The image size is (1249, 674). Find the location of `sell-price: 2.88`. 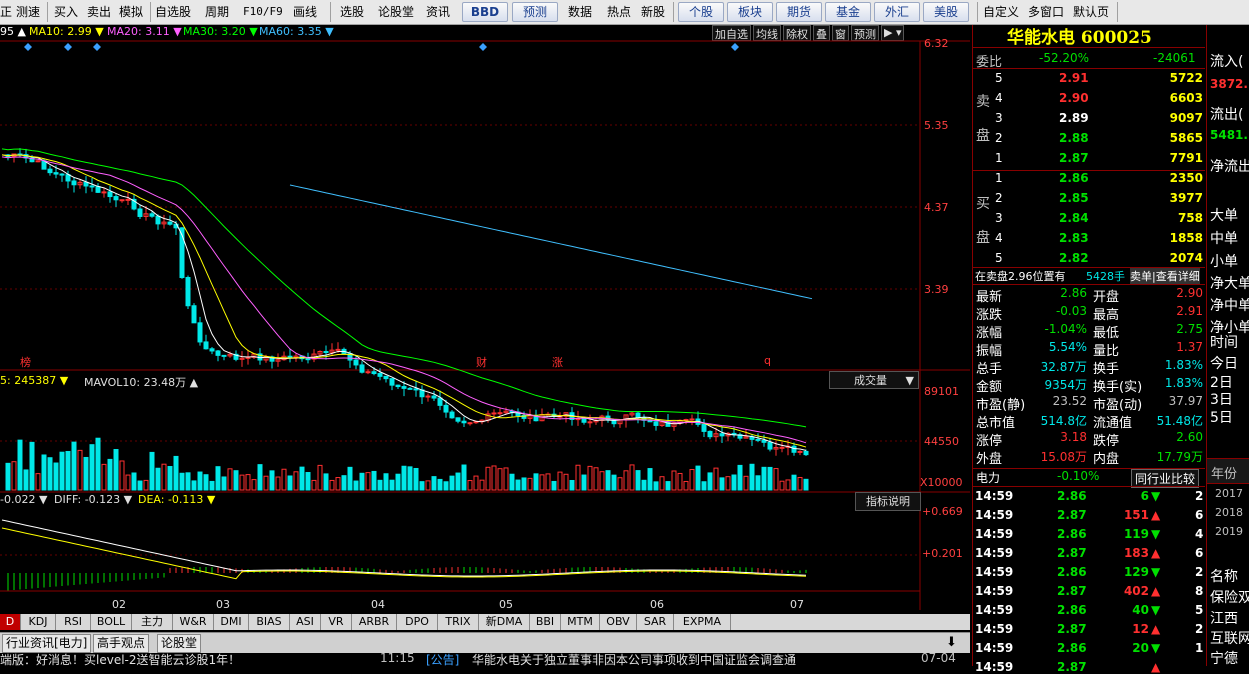

sell-price: 2.88 is located at coordinates (1074, 138).